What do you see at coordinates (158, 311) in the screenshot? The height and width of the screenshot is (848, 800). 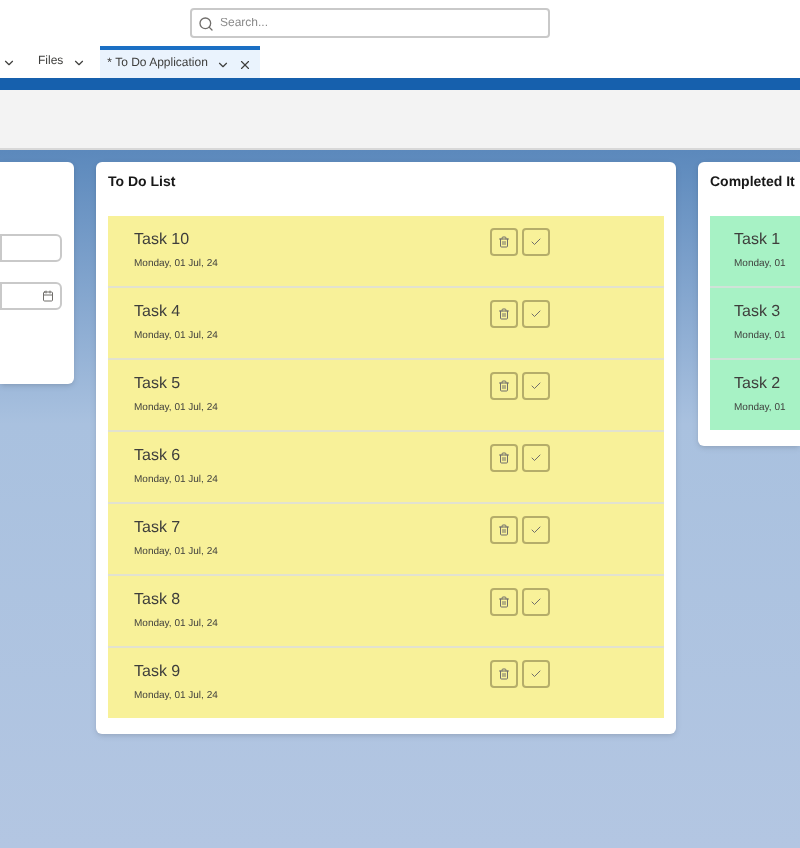 I see `task-name: Task 4` at bounding box center [158, 311].